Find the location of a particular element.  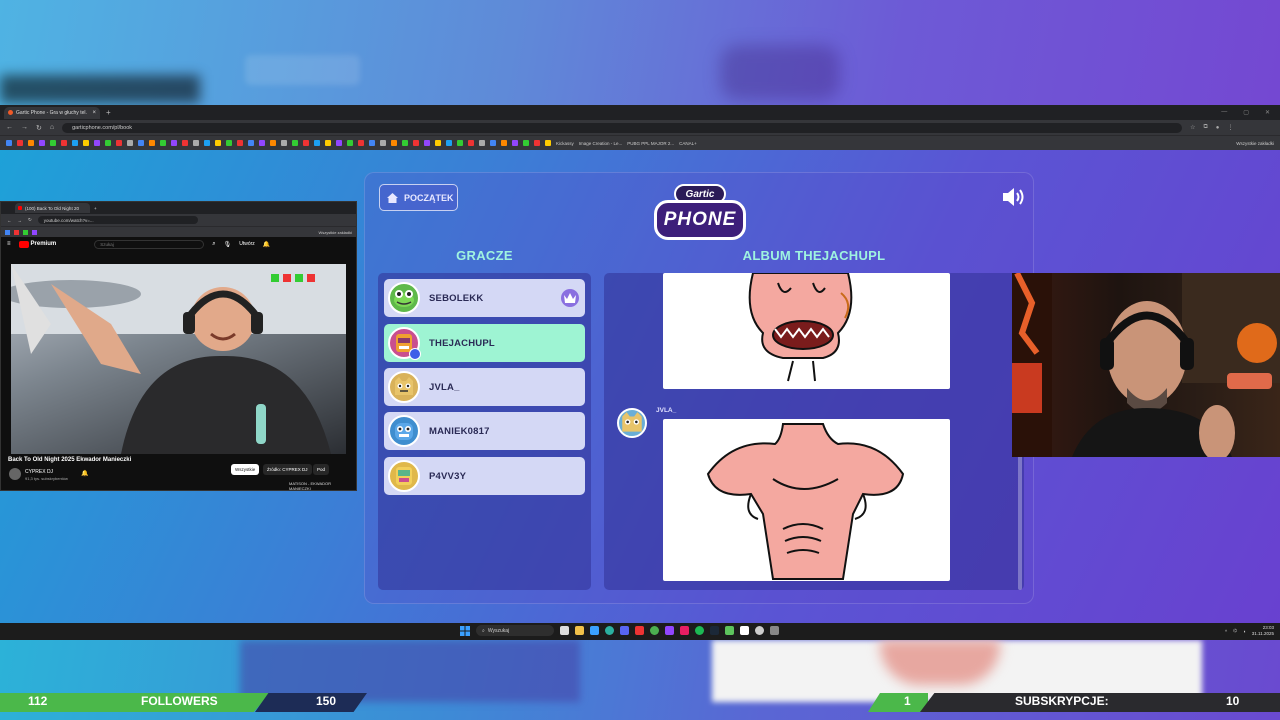

steam-icon is located at coordinates (714, 630).